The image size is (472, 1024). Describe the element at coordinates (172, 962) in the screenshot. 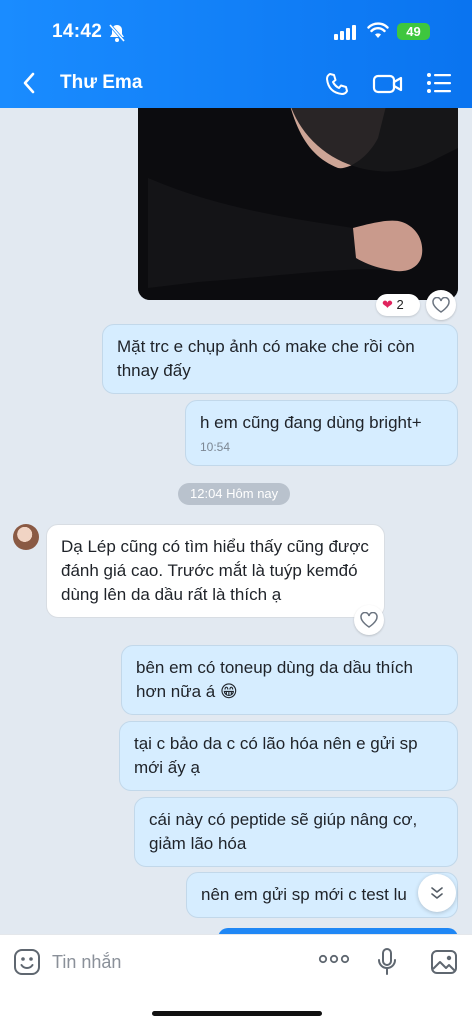

I see `message-input` at that location.